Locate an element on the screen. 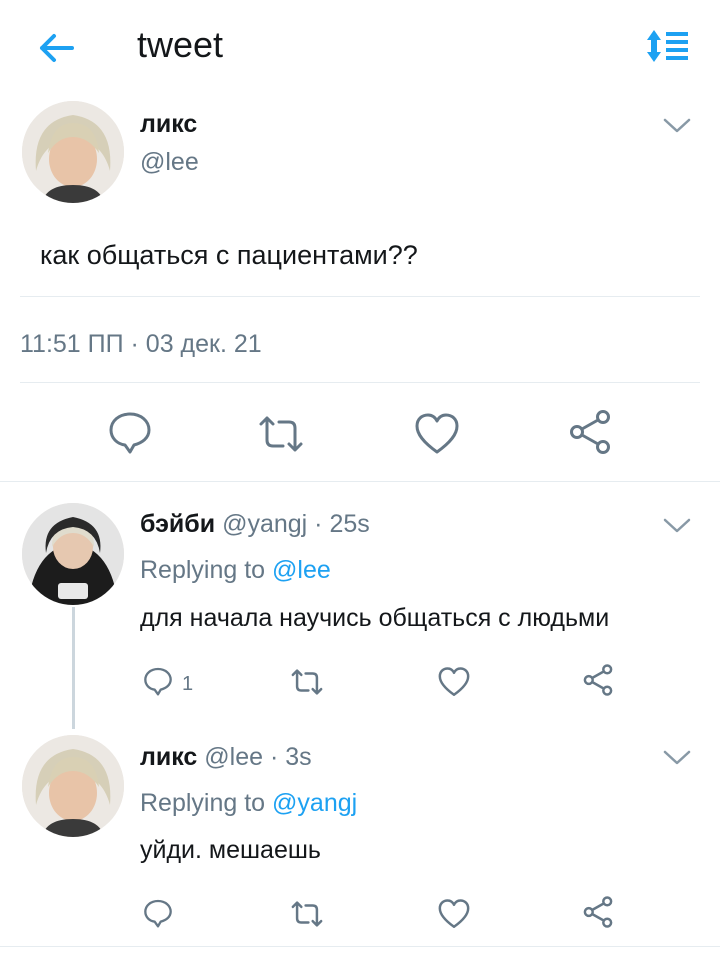 The width and height of the screenshot is (720, 962). thread-line is located at coordinates (73, 668).